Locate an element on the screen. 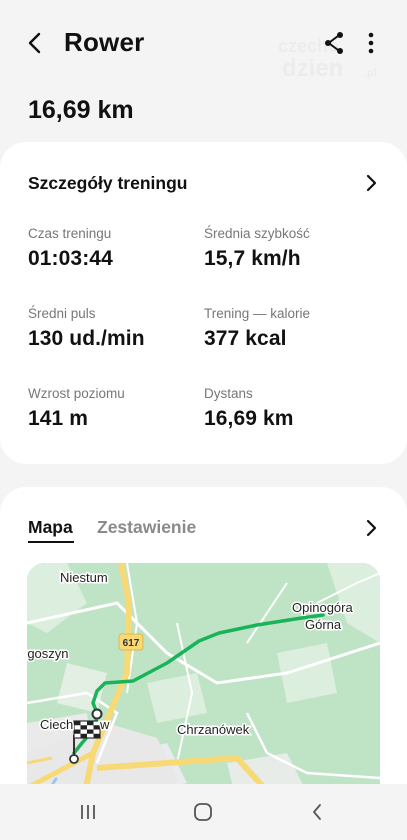  stat-value: 141 m is located at coordinates (58, 418).